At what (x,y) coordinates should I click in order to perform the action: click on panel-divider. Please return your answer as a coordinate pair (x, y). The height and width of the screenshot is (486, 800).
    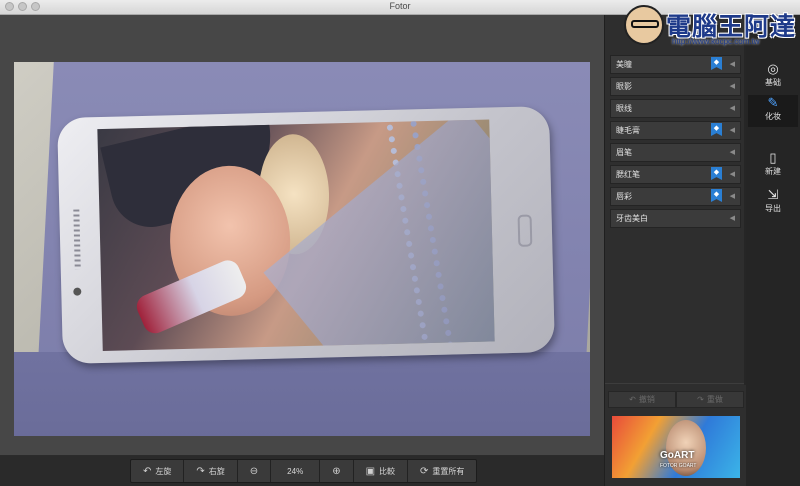
    Looking at the image, I should click on (676, 383).